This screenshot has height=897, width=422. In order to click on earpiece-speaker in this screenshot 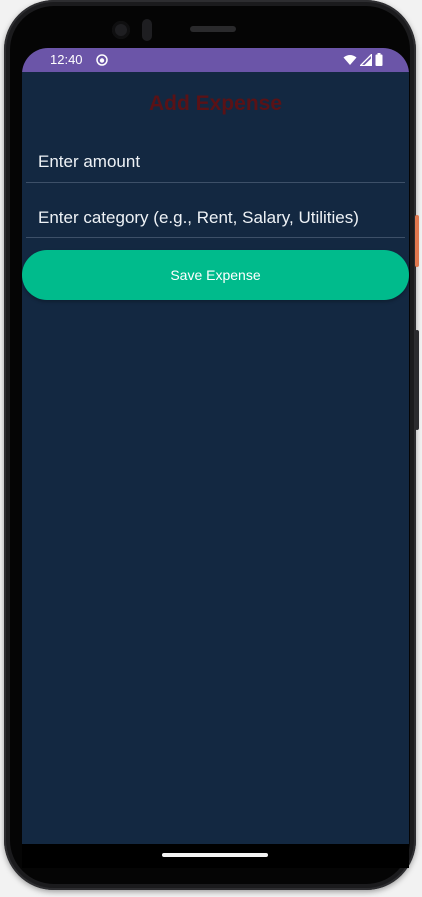, I will do `click(213, 29)`.